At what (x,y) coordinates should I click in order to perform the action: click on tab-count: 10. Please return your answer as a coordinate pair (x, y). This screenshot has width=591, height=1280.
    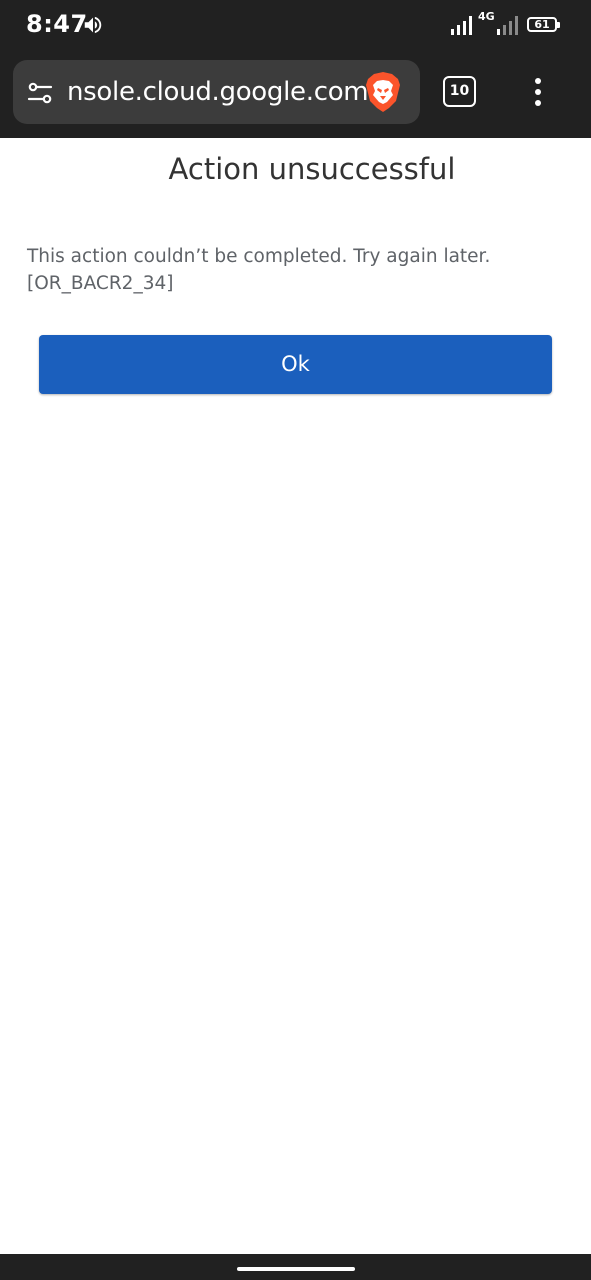
    Looking at the image, I should click on (459, 91).